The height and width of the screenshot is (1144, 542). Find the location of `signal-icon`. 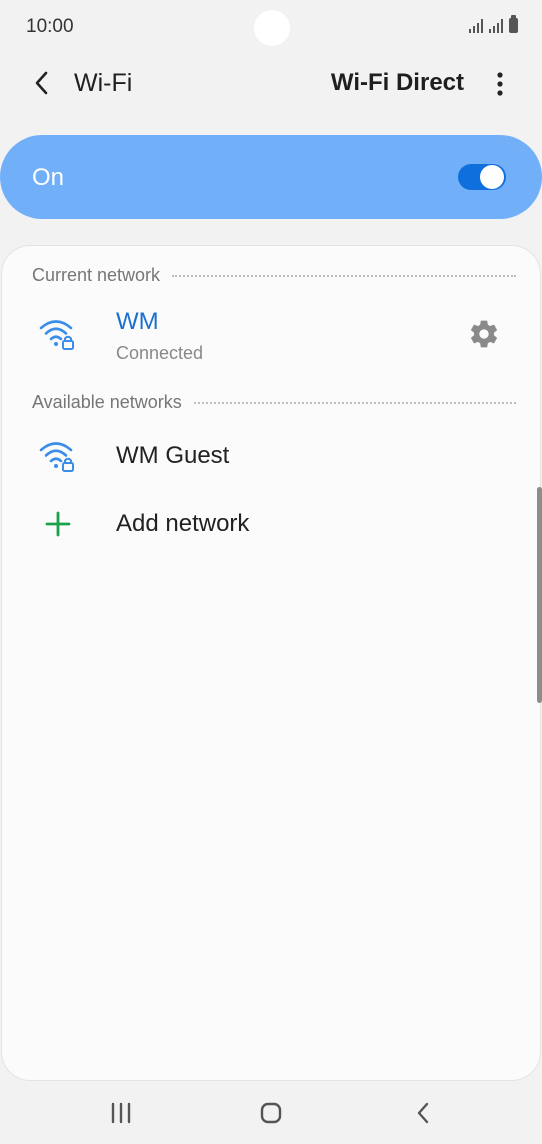

signal-icon is located at coordinates (476, 25).